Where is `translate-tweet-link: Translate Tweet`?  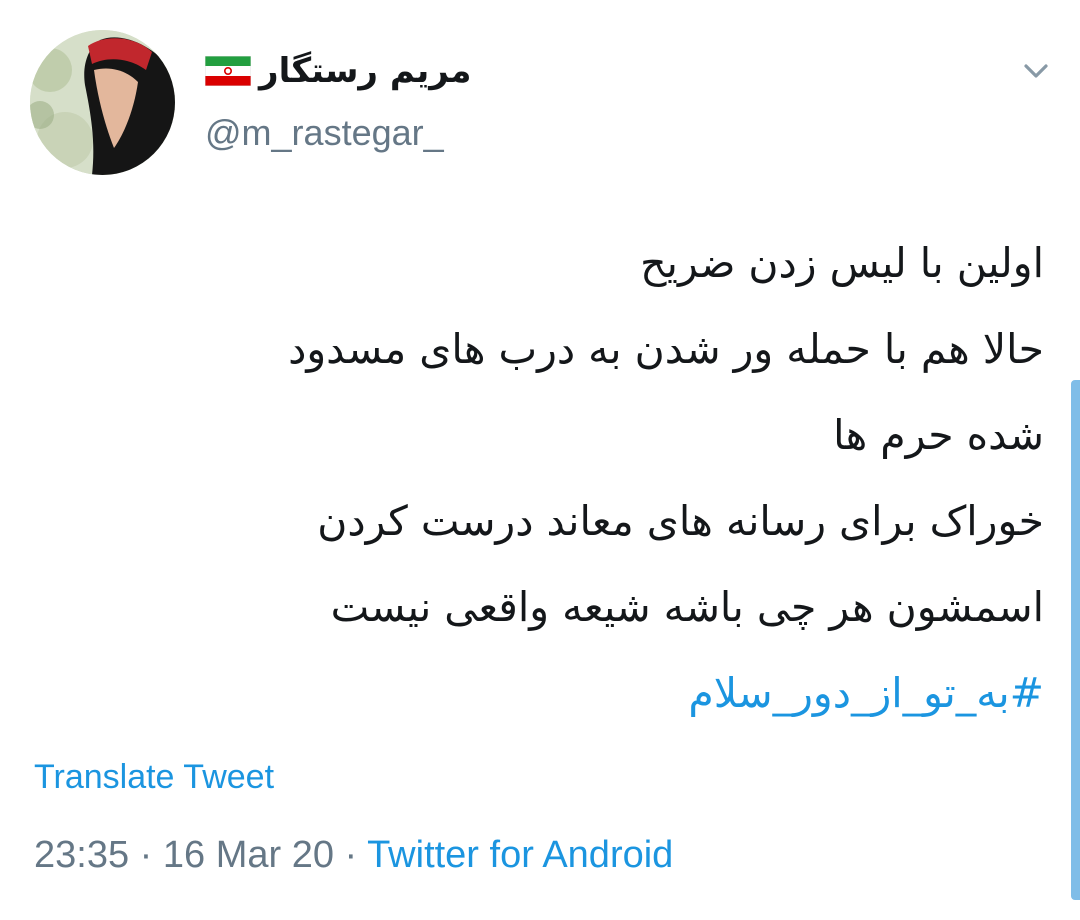 translate-tweet-link: Translate Tweet is located at coordinates (154, 777).